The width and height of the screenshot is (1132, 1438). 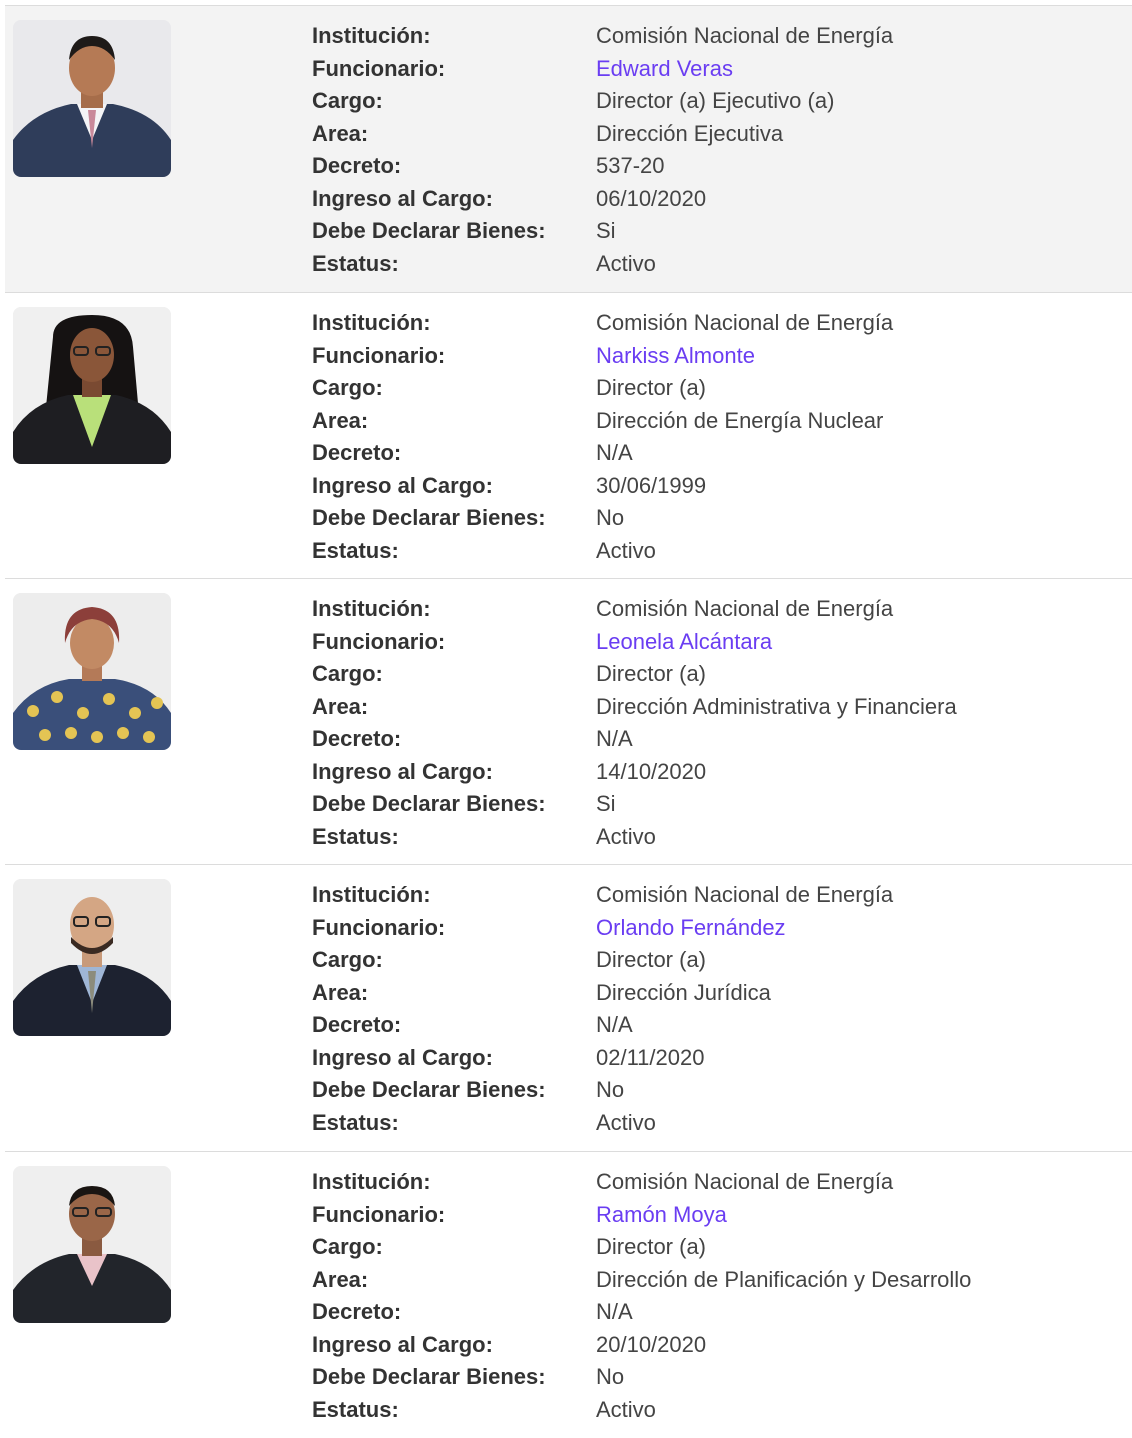 I want to click on area-value: Dirección de Planificación y Desarrollo, so click(x=784, y=1279).